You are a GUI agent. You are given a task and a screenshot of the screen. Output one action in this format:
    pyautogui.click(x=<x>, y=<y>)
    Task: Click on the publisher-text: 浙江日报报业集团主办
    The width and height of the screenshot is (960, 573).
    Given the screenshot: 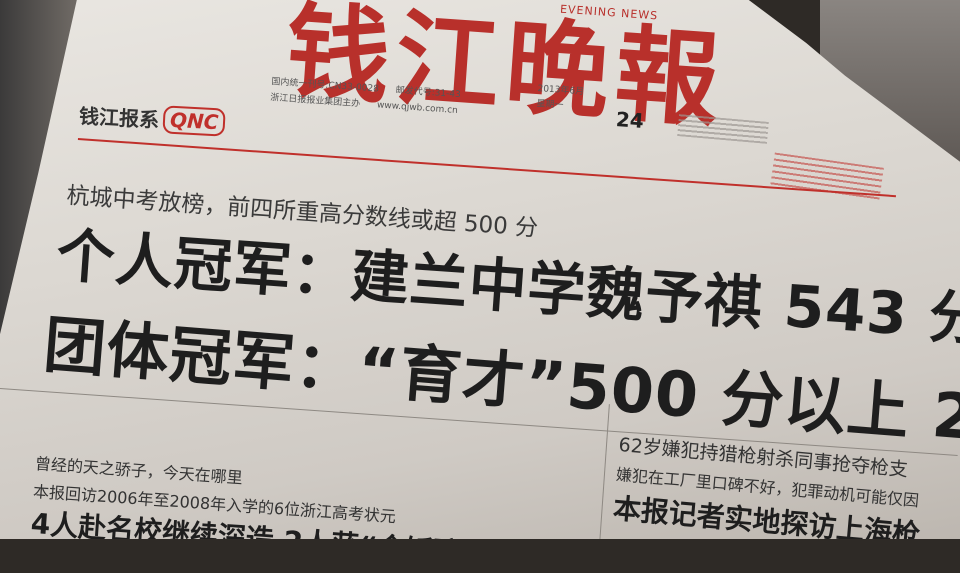 What is the action you would take?
    pyautogui.click(x=315, y=101)
    